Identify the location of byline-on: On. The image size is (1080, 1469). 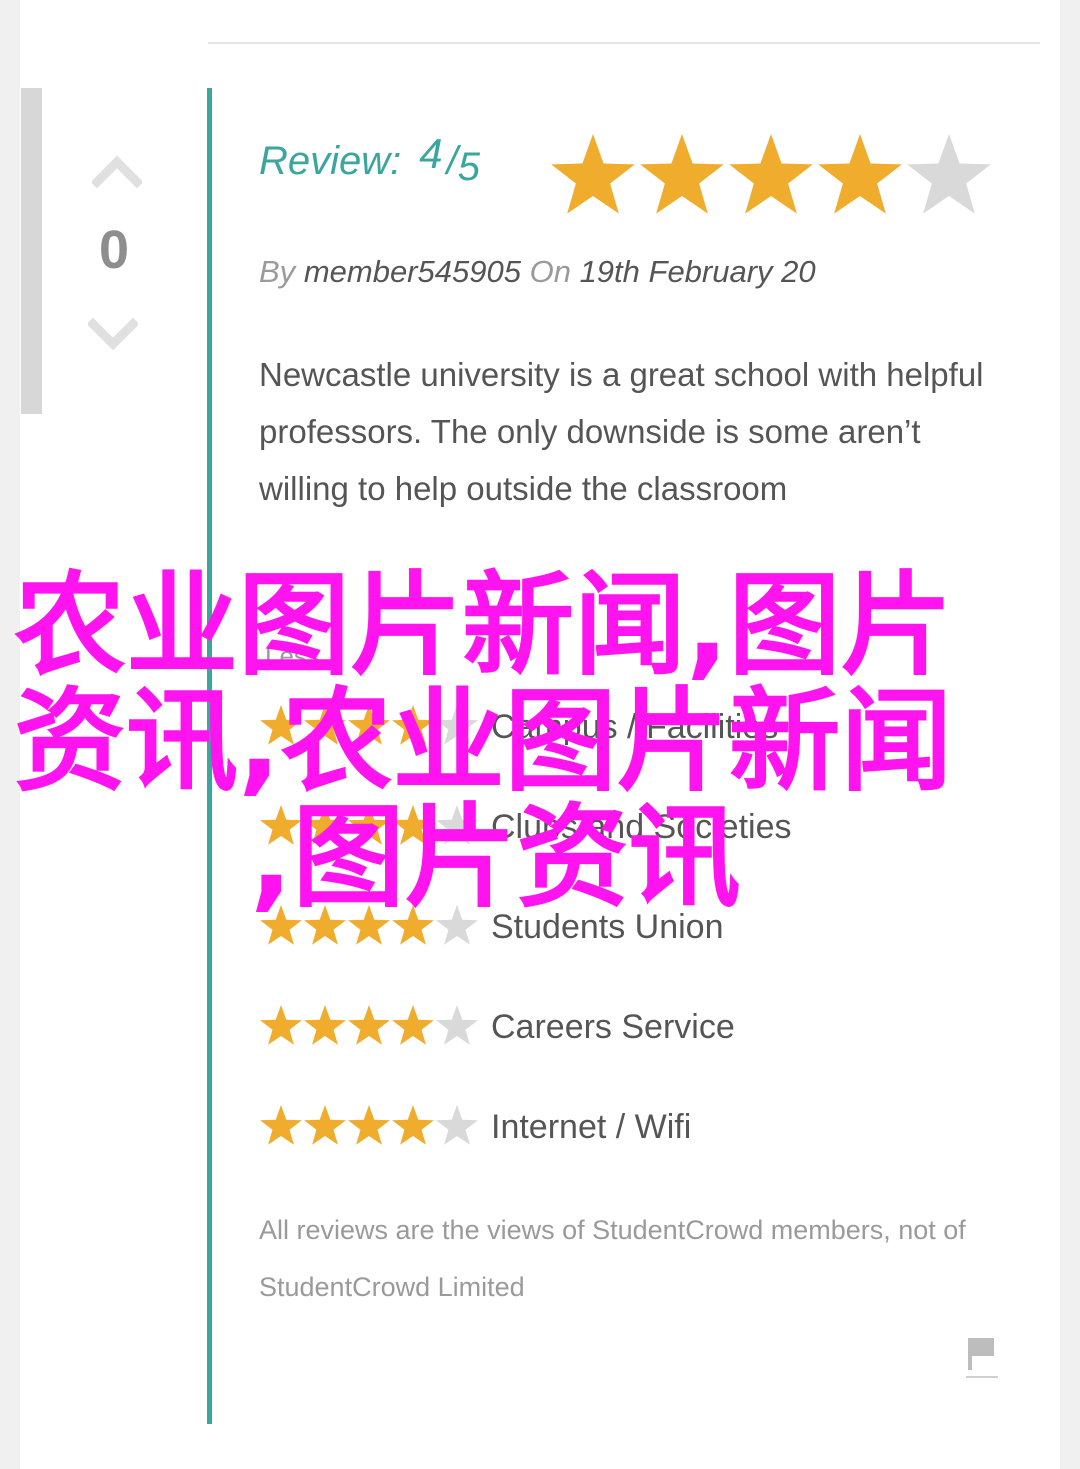
(550, 271).